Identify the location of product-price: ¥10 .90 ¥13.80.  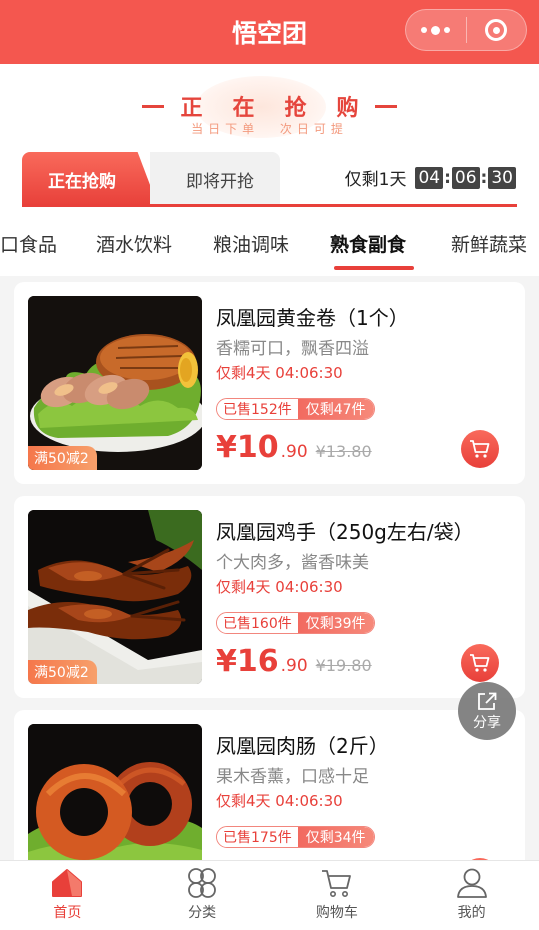
(294, 447).